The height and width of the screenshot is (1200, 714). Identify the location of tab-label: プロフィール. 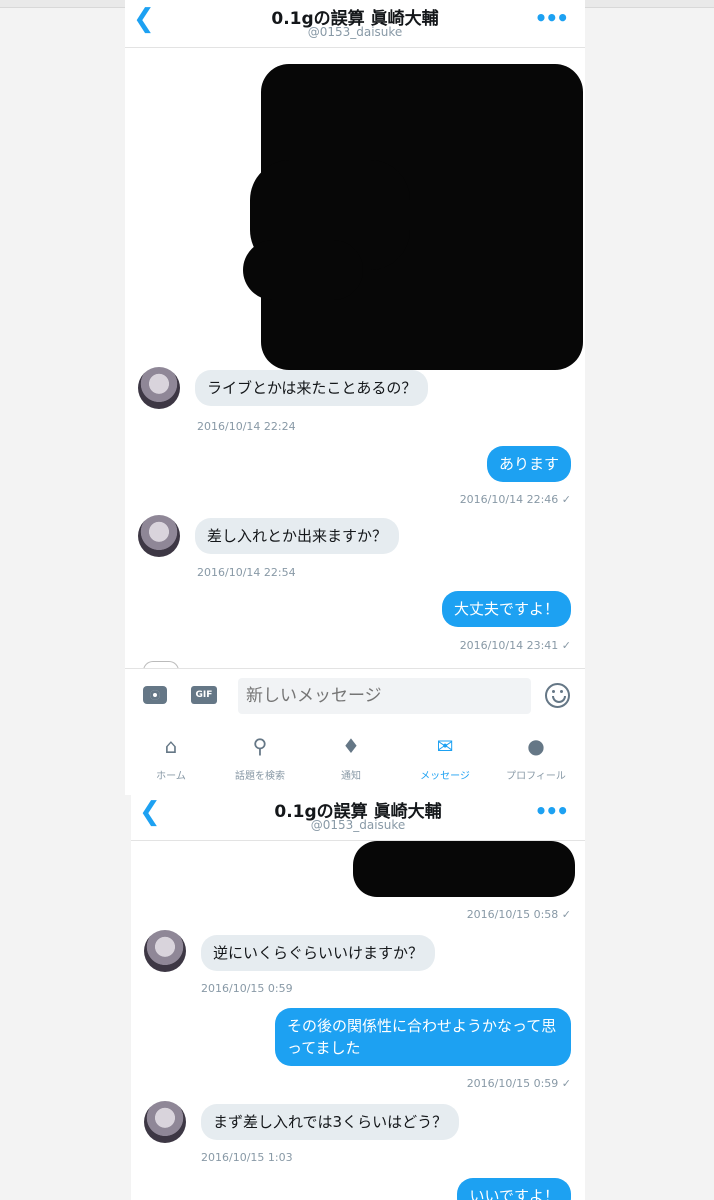
(536, 776).